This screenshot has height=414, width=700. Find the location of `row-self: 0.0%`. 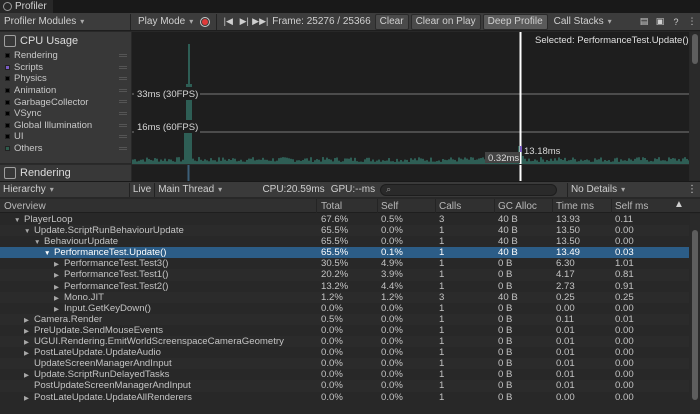

row-self: 0.0% is located at coordinates (392, 364).